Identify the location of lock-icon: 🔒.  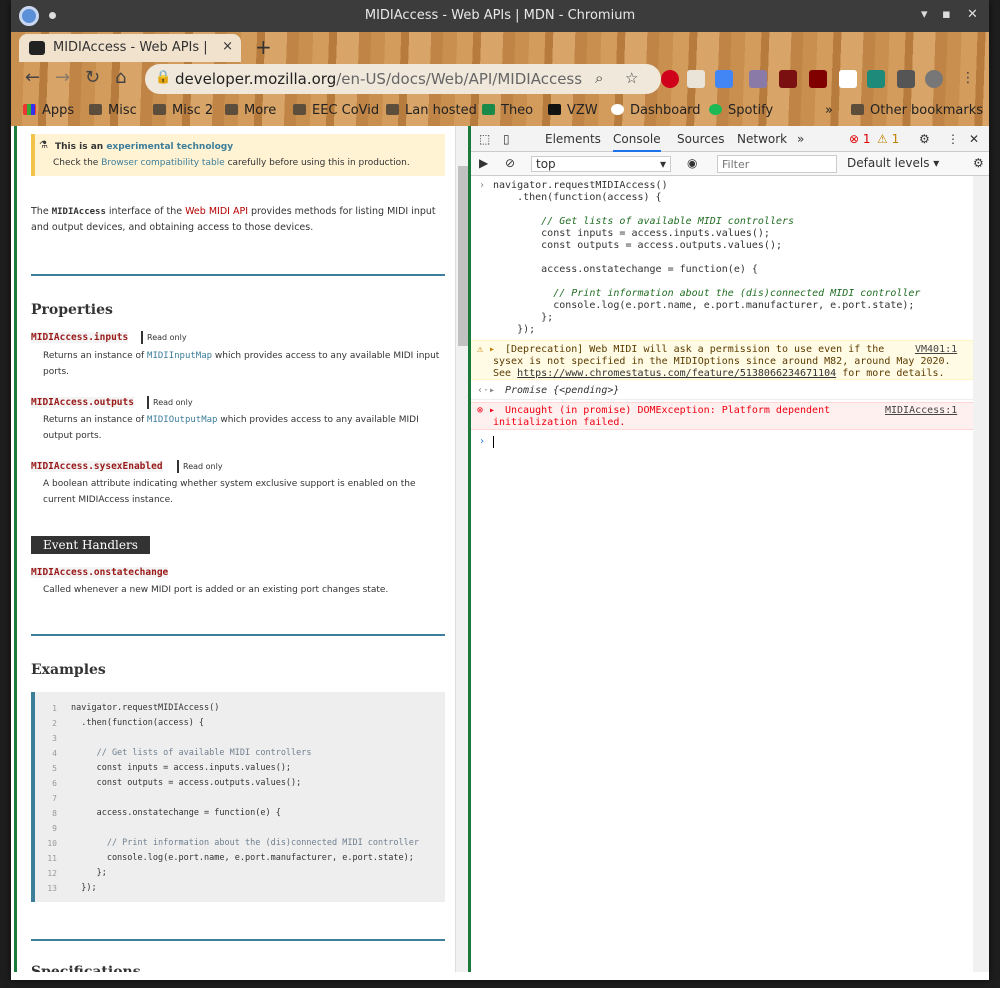
(163, 77).